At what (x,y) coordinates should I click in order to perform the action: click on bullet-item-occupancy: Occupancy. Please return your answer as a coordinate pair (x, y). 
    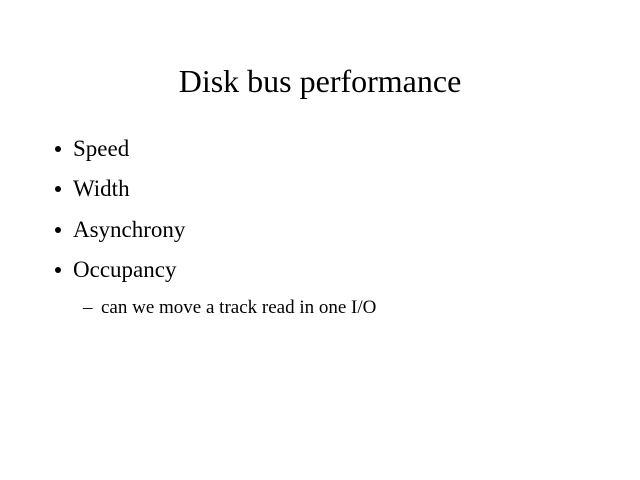
    Looking at the image, I should click on (115, 270).